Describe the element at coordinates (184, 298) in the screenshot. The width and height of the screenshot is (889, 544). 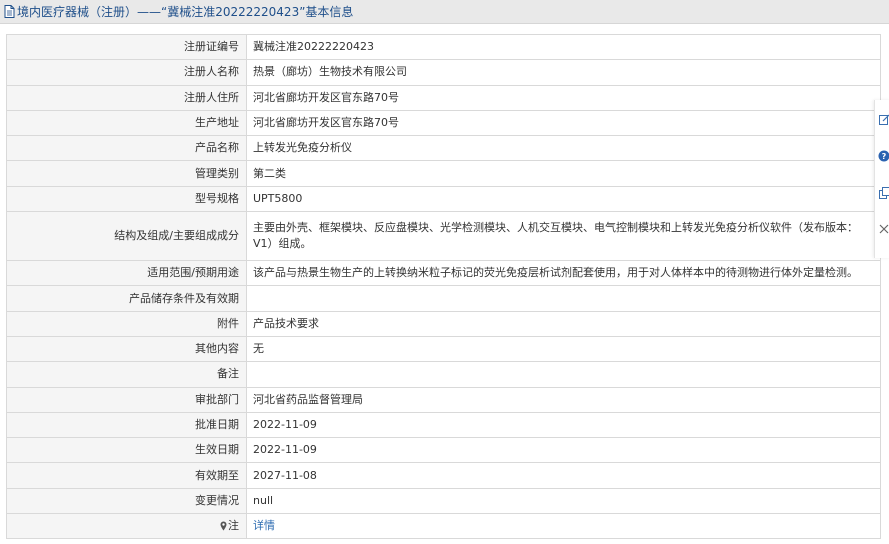
I see `field-label-text: 产品储存条件及有效期` at that location.